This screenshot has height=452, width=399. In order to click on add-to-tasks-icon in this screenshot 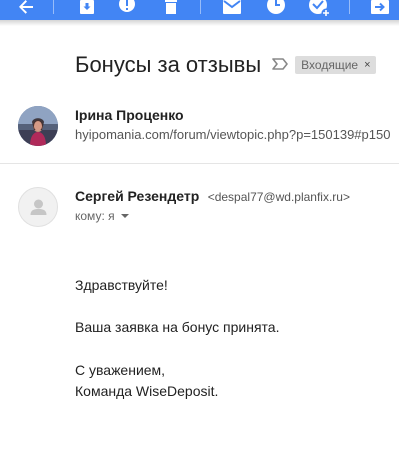, I will do `click(320, 10)`.